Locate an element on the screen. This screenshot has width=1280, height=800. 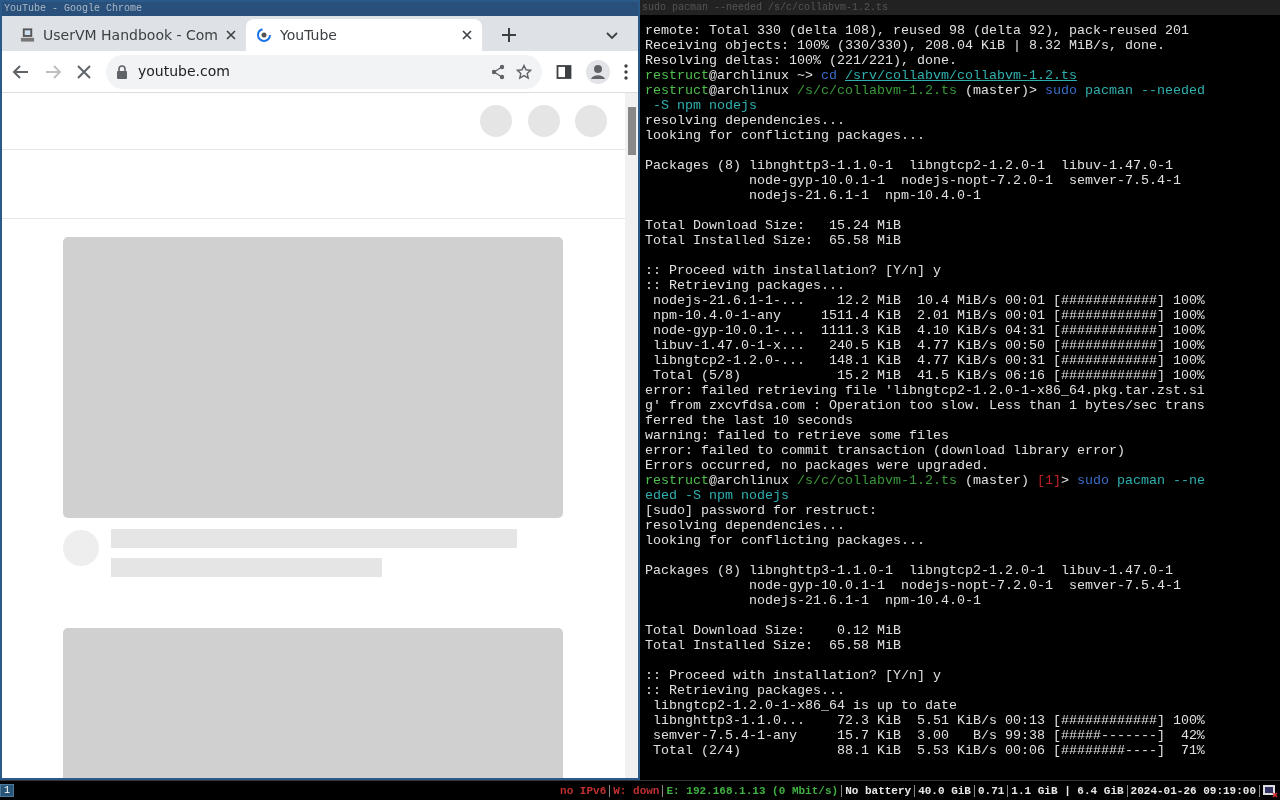
terminal-line: g' from zxcvfdsa.com : Operation too slow. Less than 1 bytes/sec trans is located at coordinates (925, 405).